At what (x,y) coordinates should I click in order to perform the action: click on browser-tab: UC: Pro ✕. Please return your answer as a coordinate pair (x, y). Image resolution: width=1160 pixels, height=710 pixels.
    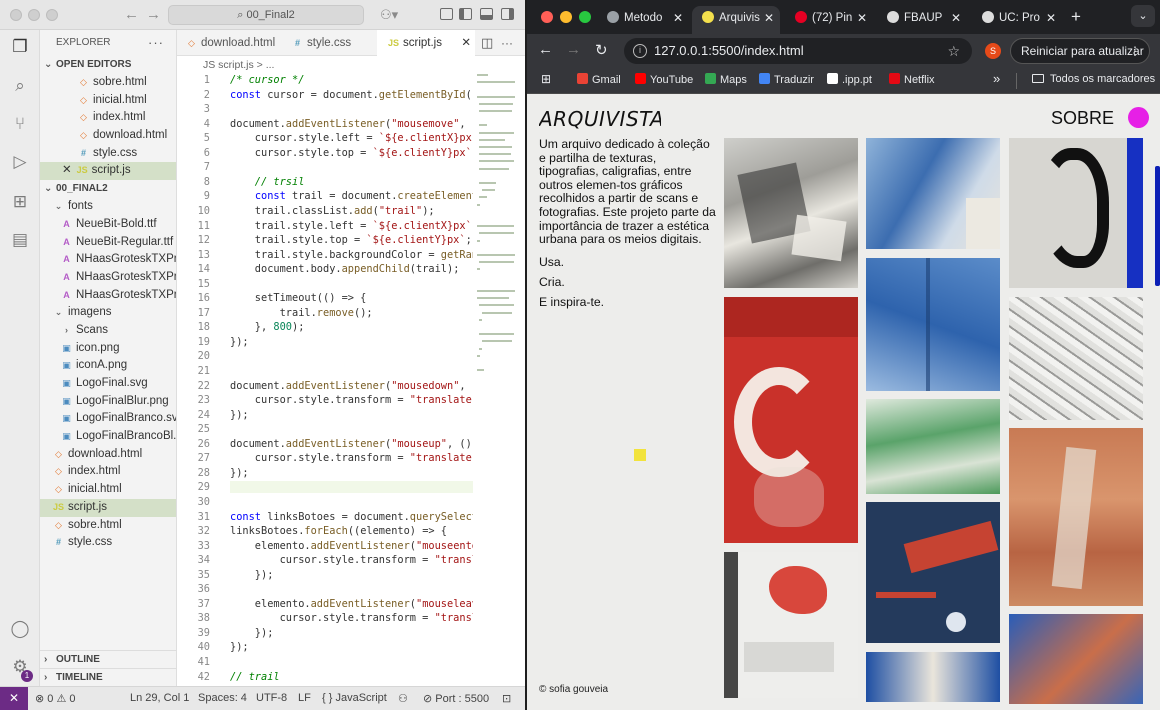
    Looking at the image, I should click on (1017, 20).